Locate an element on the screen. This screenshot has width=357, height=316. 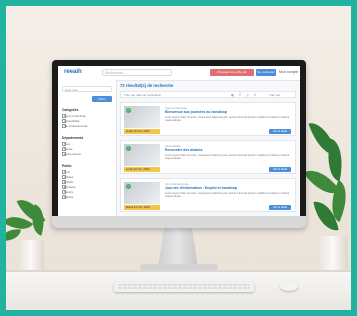
filter-item: Adultes is located at coordinates (68, 177).